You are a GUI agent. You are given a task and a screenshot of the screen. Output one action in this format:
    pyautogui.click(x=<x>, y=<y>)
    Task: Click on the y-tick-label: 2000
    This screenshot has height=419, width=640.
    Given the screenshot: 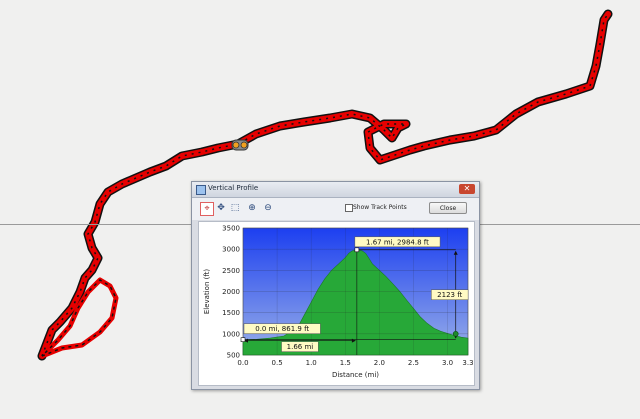 What is the action you would take?
    pyautogui.click(x=231, y=292)
    